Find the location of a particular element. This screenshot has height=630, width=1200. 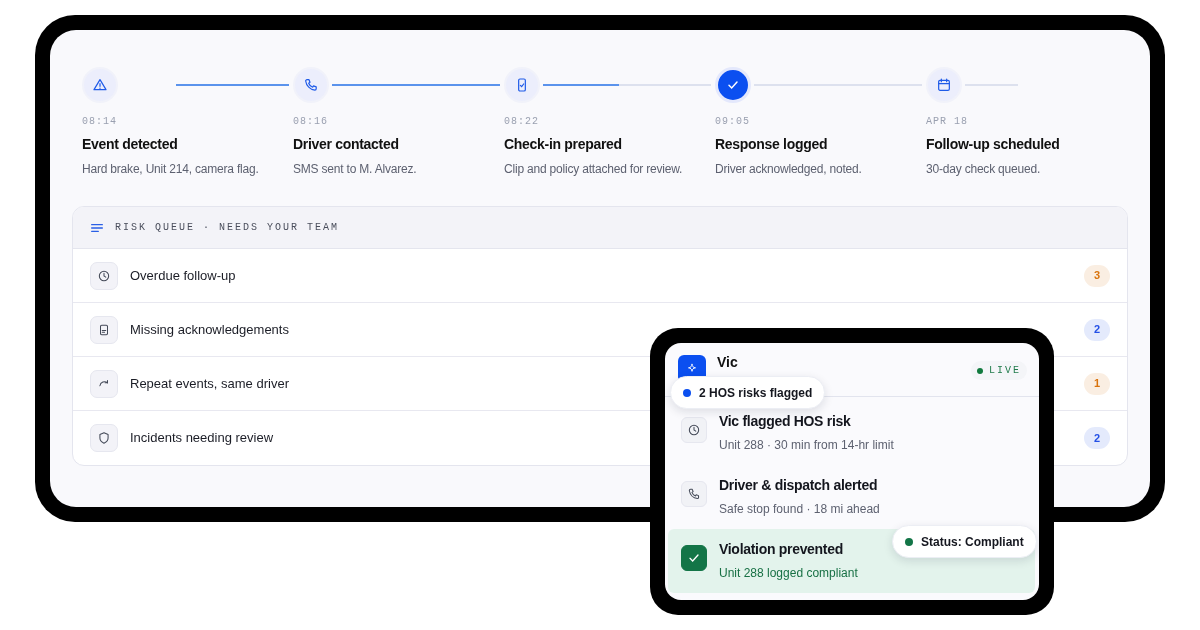

activity-title: Driver & dispatch alerted is located at coordinates (799, 485).